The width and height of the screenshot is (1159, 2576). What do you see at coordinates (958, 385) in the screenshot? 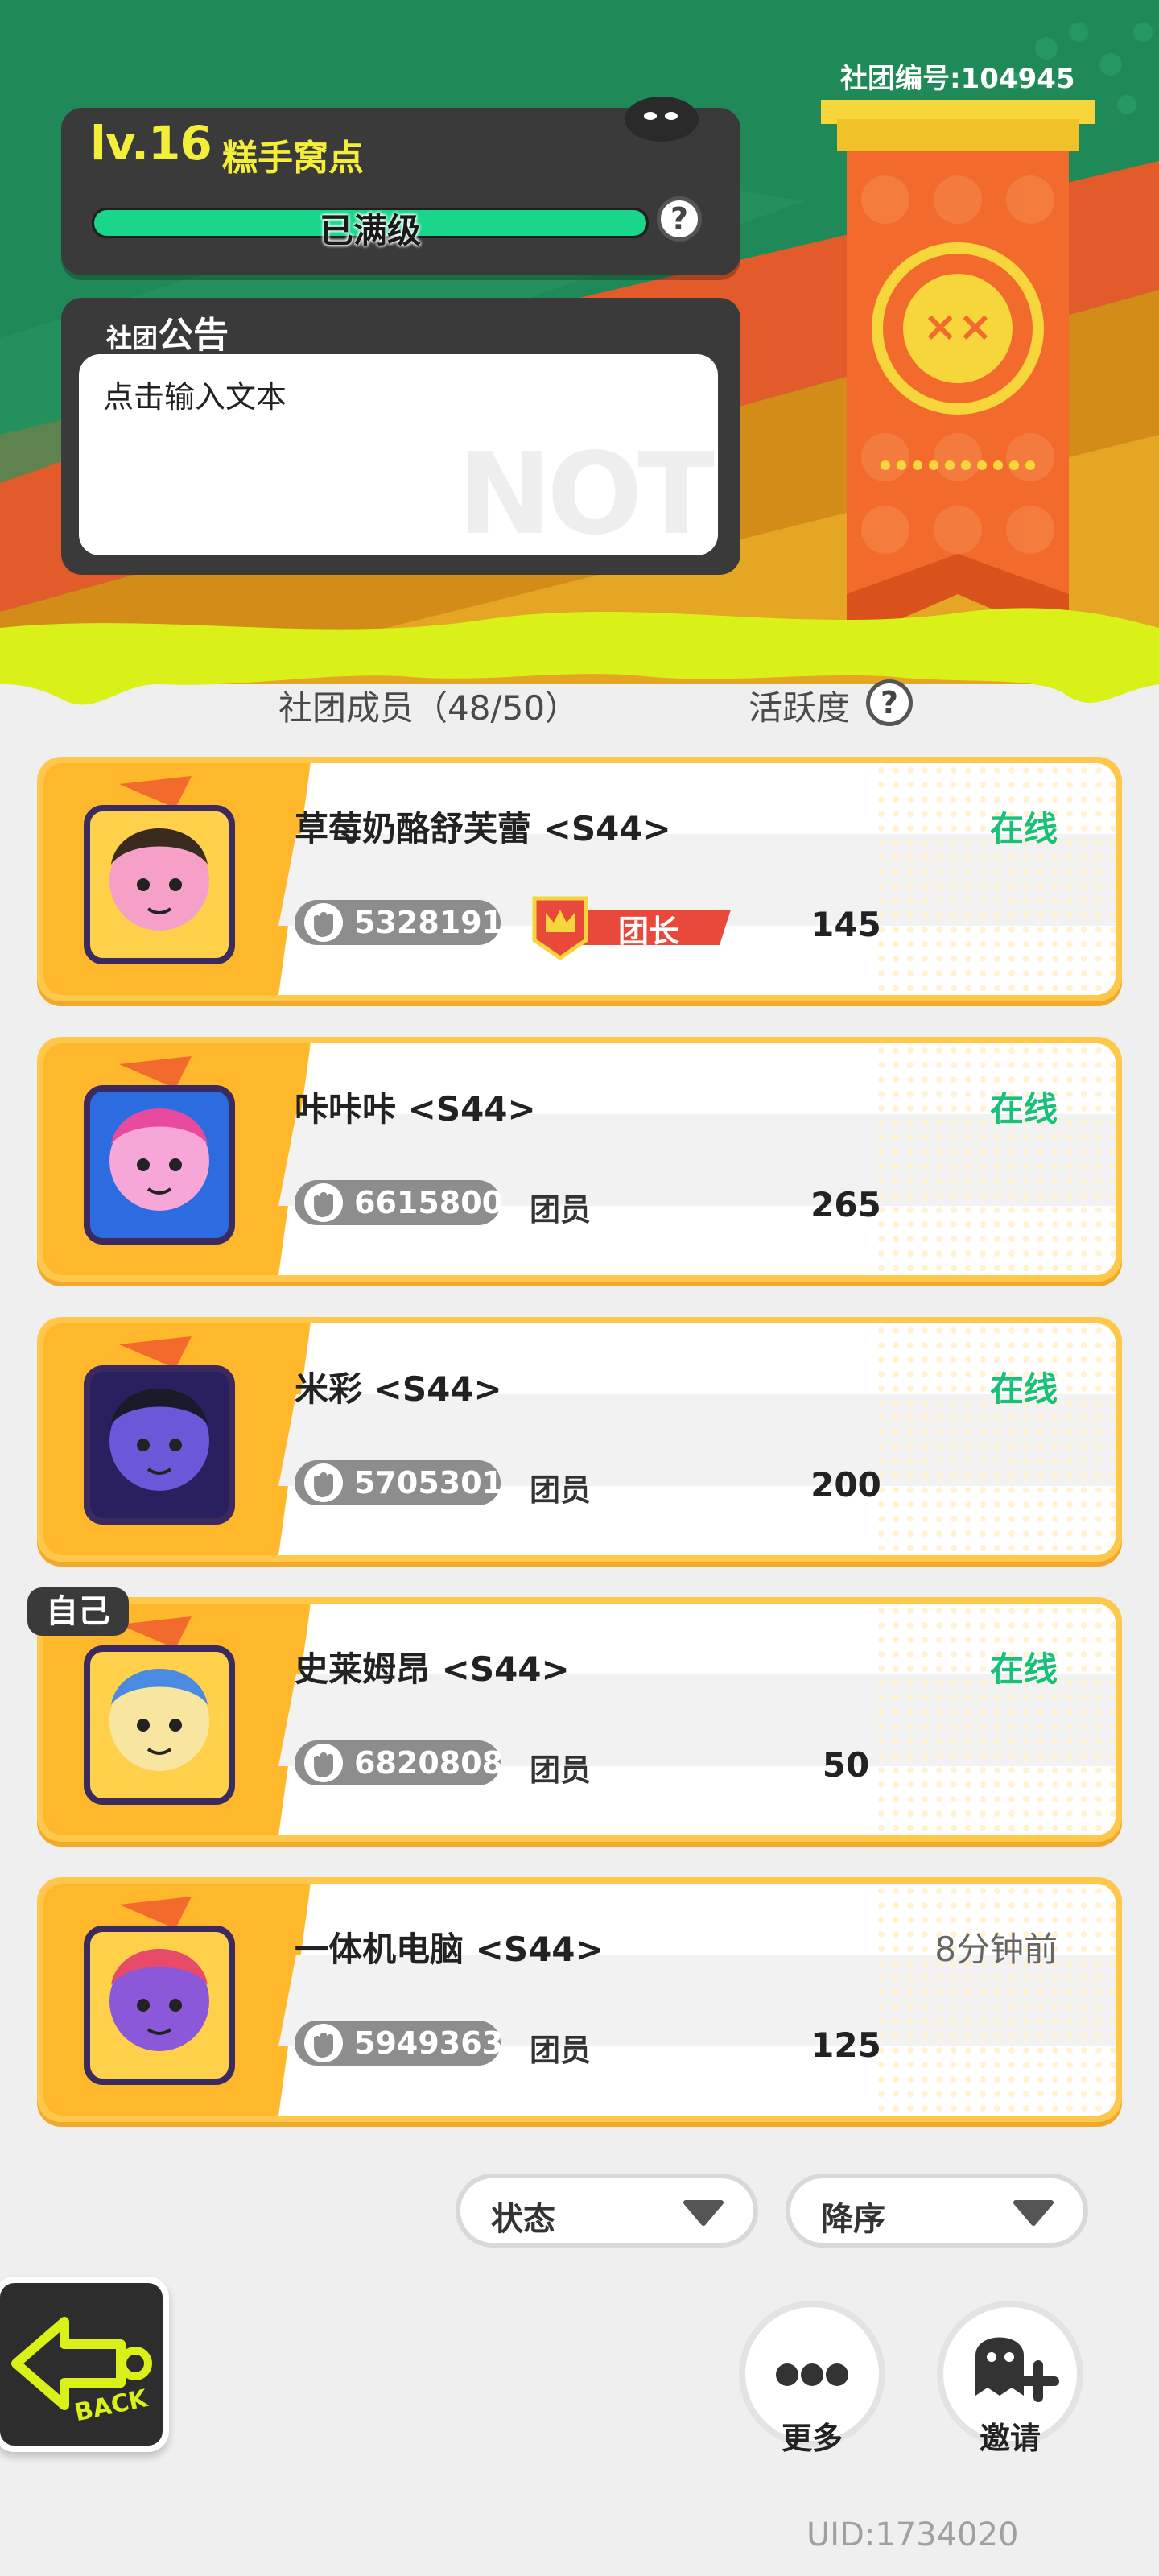
I see `club-emblem-banner: ××` at bounding box center [958, 385].